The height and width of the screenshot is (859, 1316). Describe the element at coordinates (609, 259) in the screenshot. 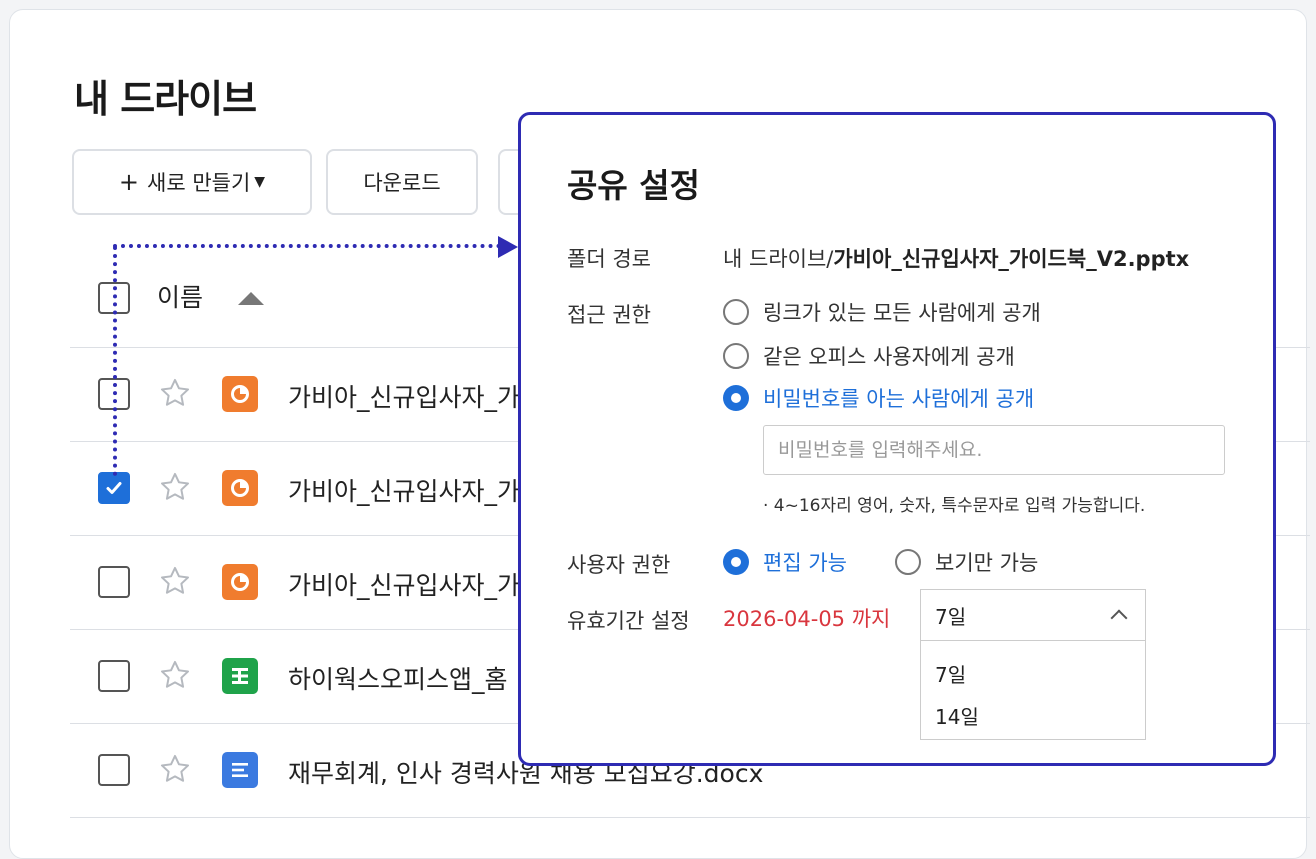

I see `path-label: 폴더 경로` at that location.